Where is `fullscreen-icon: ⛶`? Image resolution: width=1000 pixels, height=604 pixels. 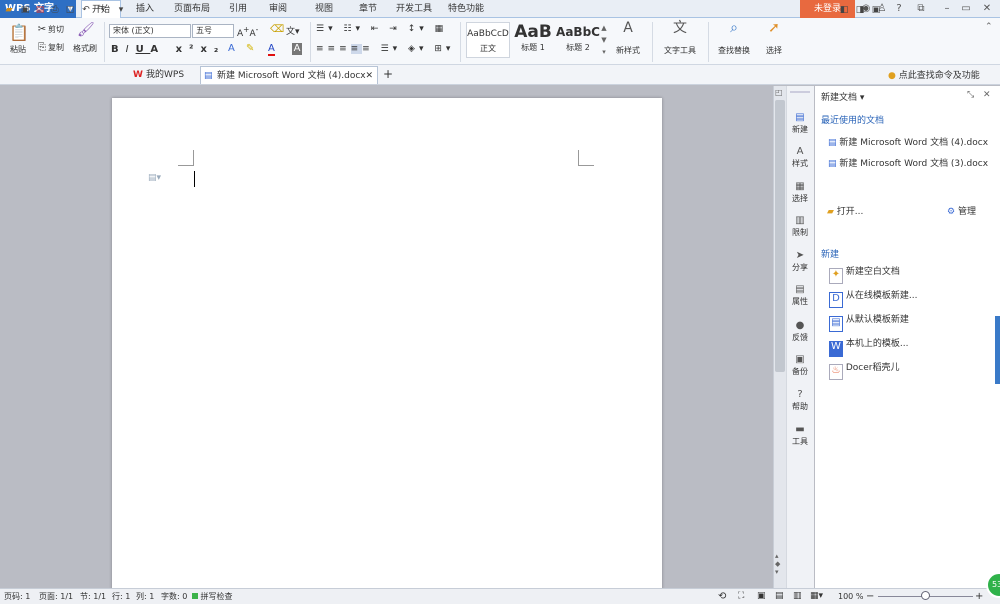
fullscreen-icon: ⛶ is located at coordinates (741, 596).